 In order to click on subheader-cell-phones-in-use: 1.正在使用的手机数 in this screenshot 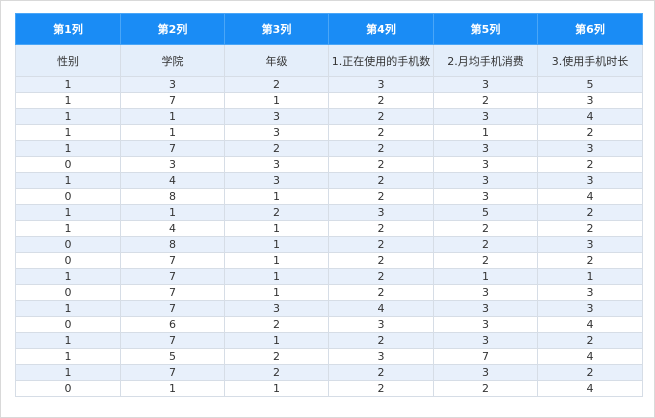, I will do `click(381, 60)`.